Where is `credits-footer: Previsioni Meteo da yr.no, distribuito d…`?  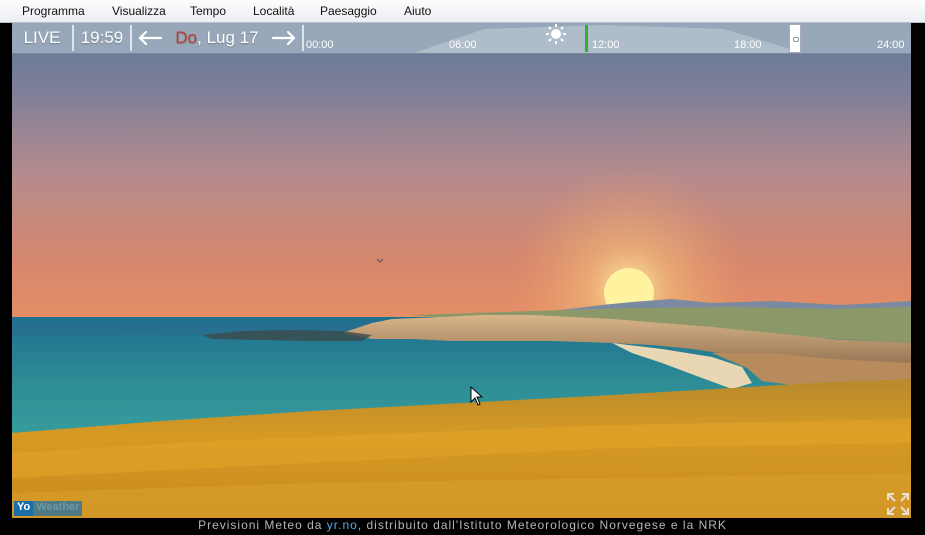
credits-footer: Previsioni Meteo da yr.no, distribuito d… is located at coordinates (462, 526).